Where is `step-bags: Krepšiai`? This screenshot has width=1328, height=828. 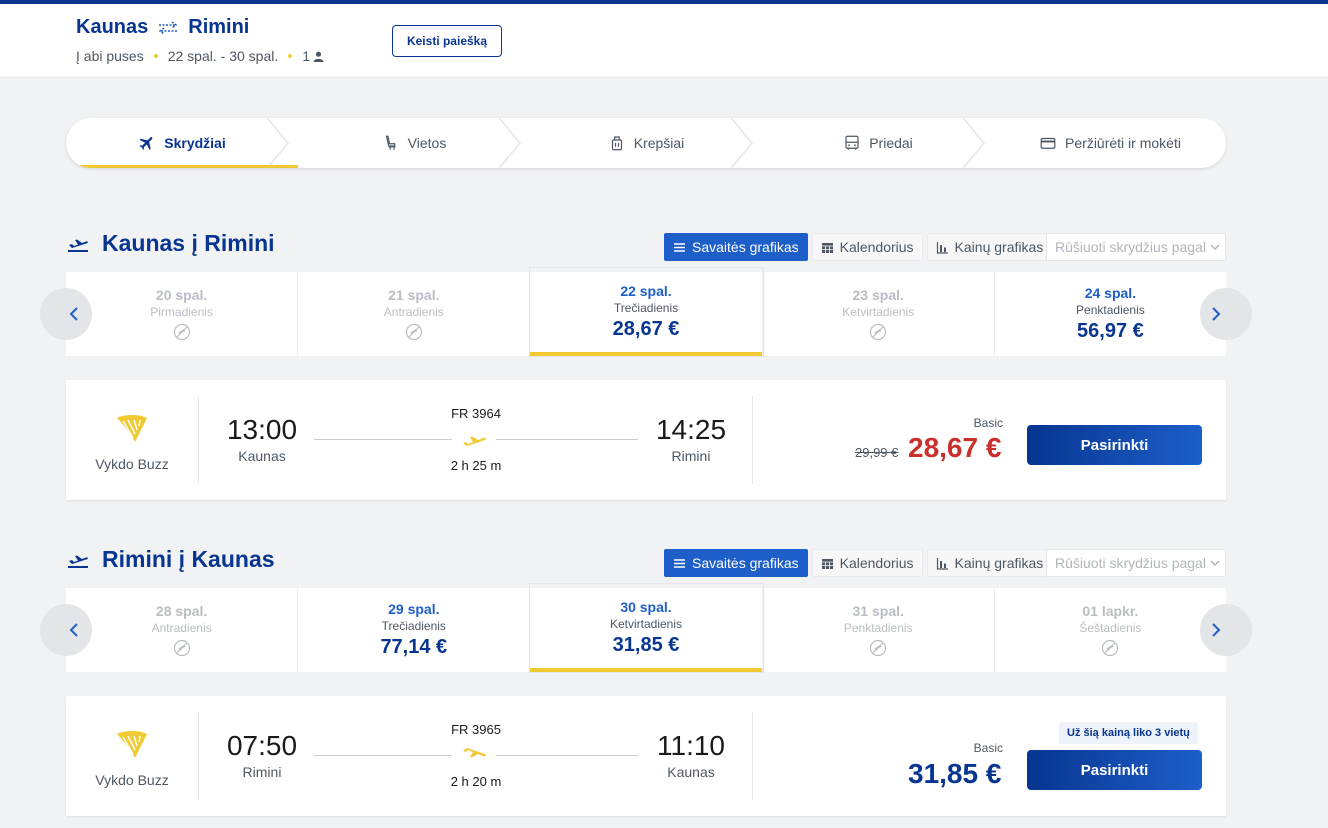
step-bags: Krepšiai is located at coordinates (646, 143).